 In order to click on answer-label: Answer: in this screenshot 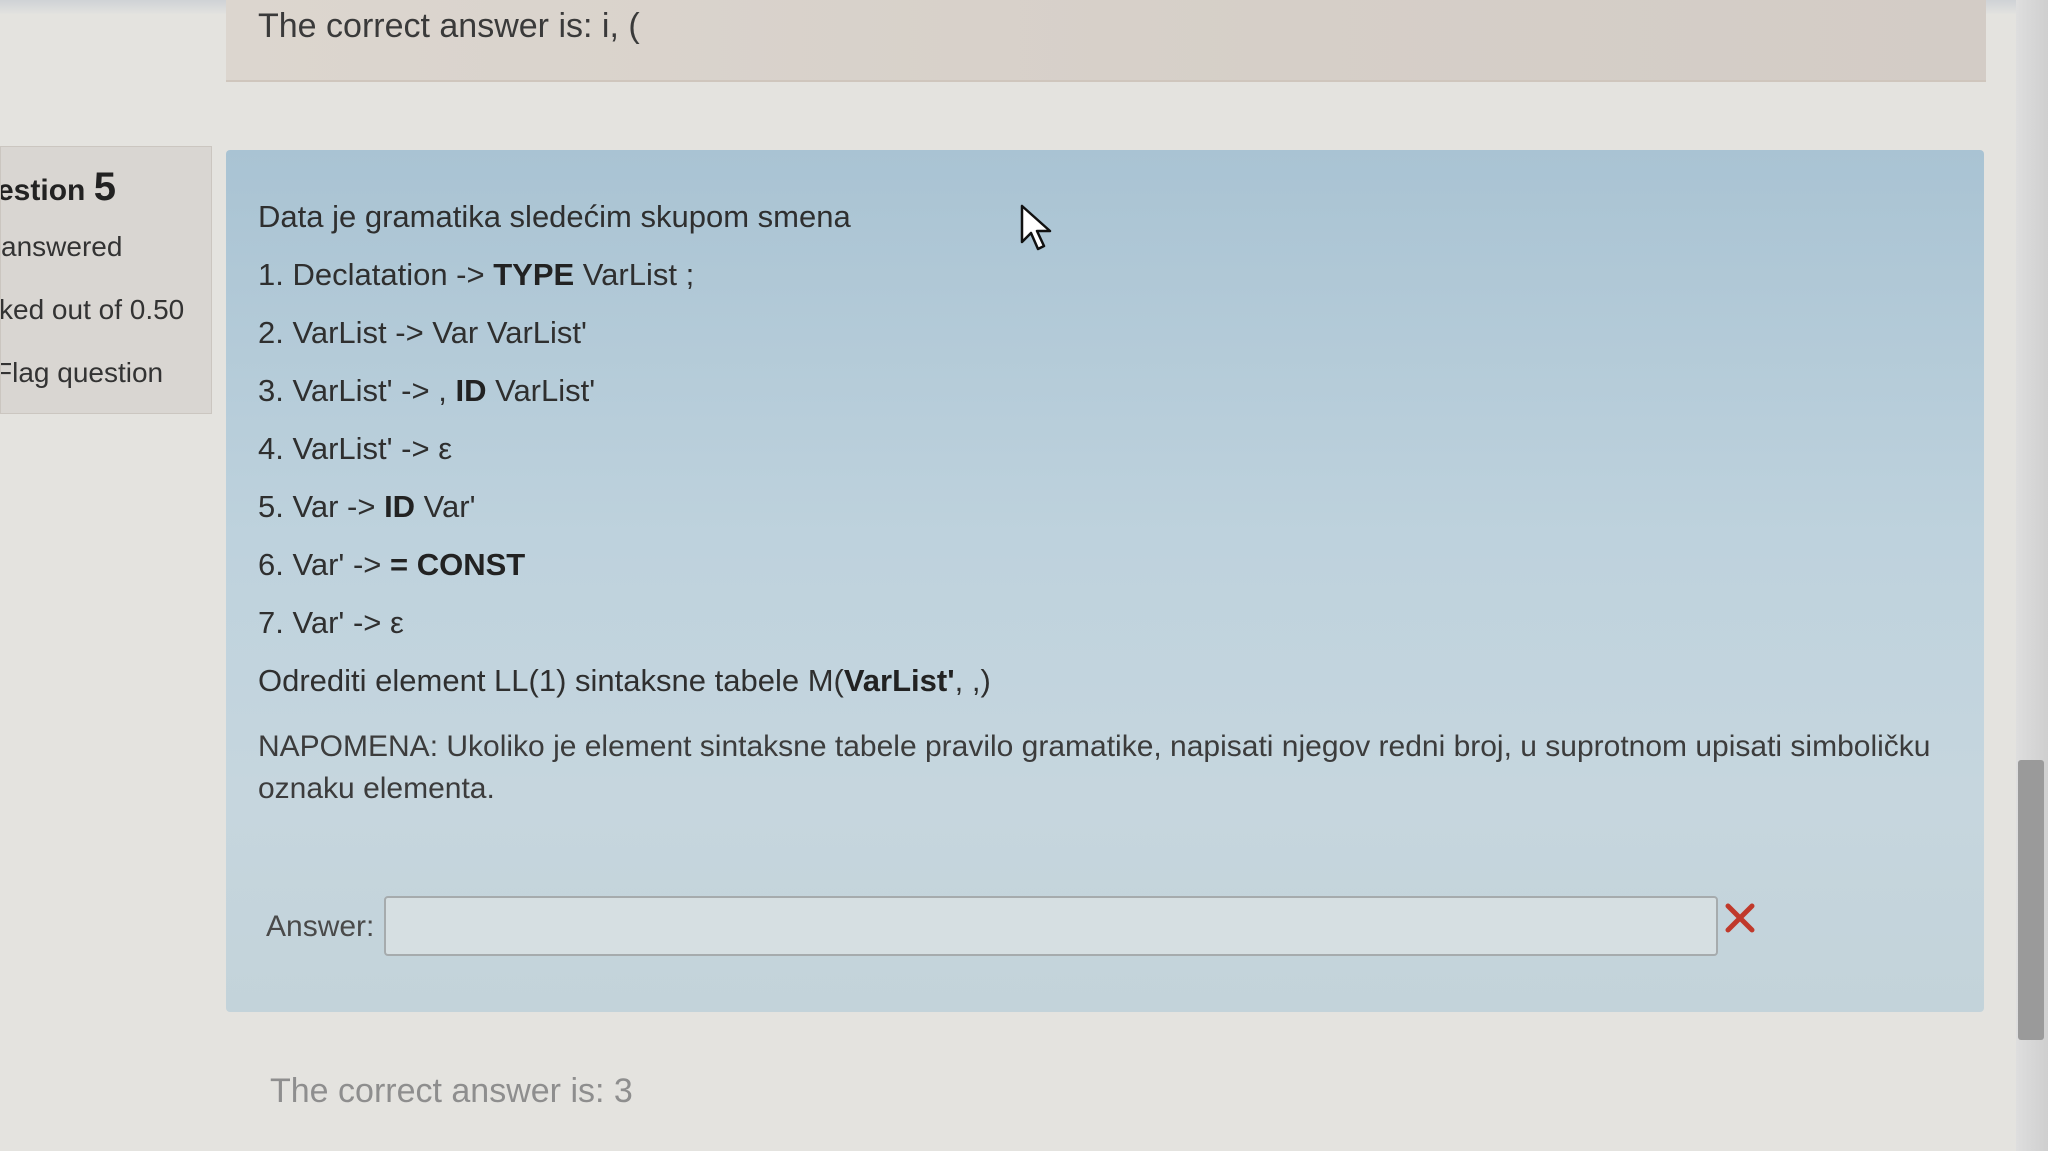, I will do `click(320, 926)`.